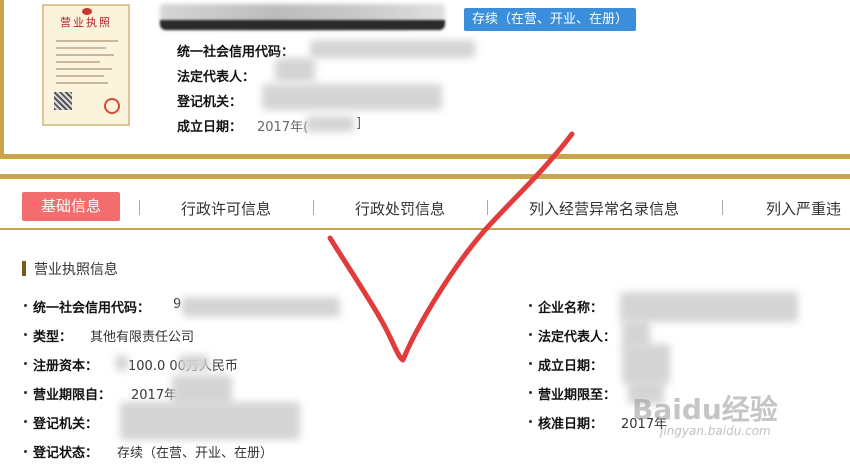 This screenshot has width=850, height=464. I want to click on tab-basic-info: 基础信息, so click(71, 206).